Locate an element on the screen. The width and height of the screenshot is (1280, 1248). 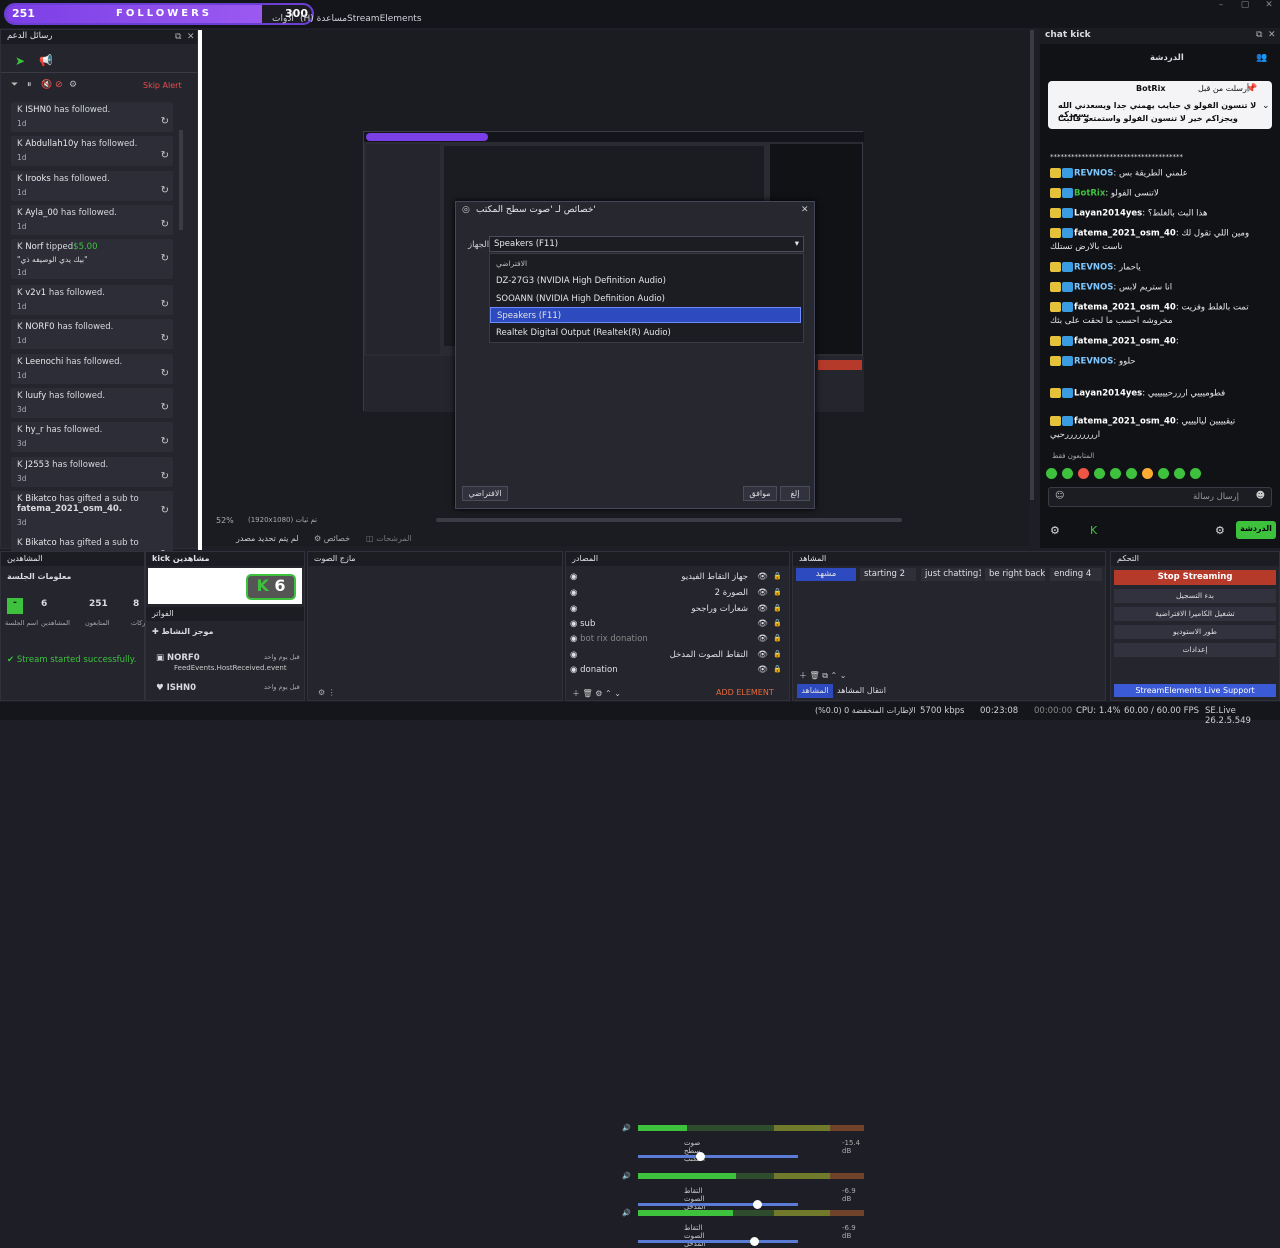
alert-item: K hy_r has followed. 3d ↻ is located at coordinates (92, 437).